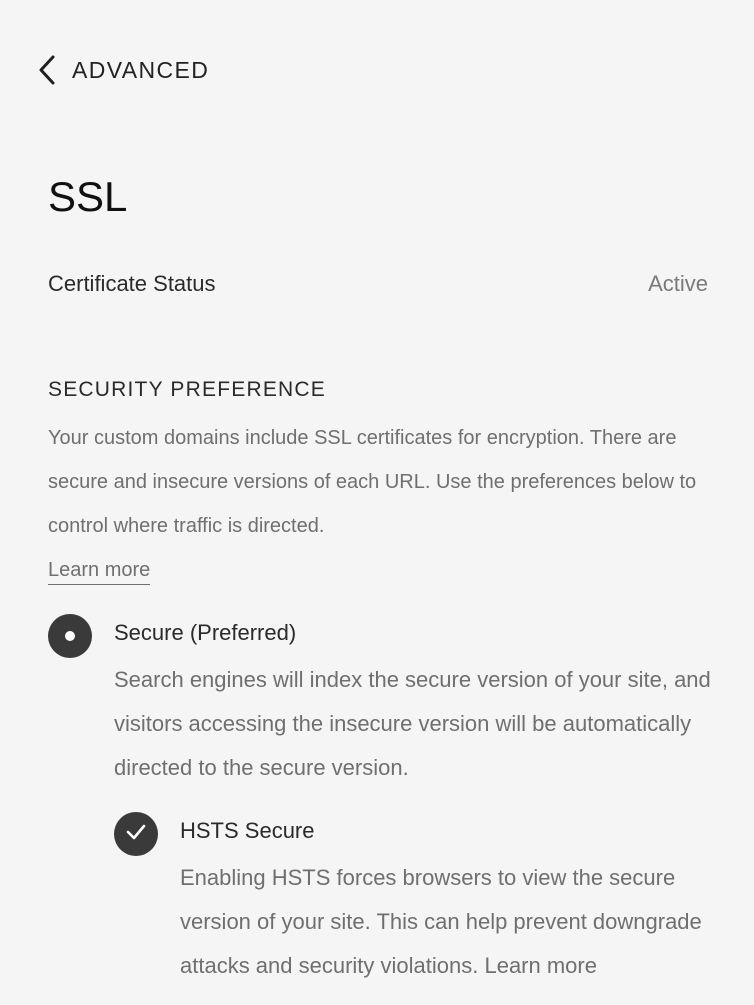 The height and width of the screenshot is (1005, 754). What do you see at coordinates (132, 283) in the screenshot?
I see `certificate-status-label: Certificate Status` at bounding box center [132, 283].